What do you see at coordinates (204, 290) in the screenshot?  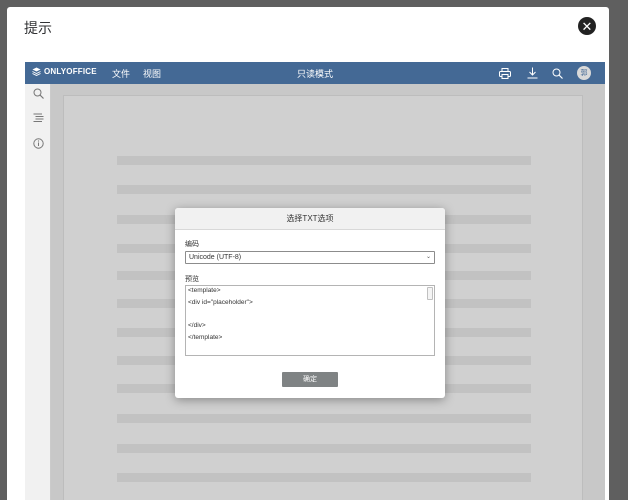 I see `preview-line: <template>` at bounding box center [204, 290].